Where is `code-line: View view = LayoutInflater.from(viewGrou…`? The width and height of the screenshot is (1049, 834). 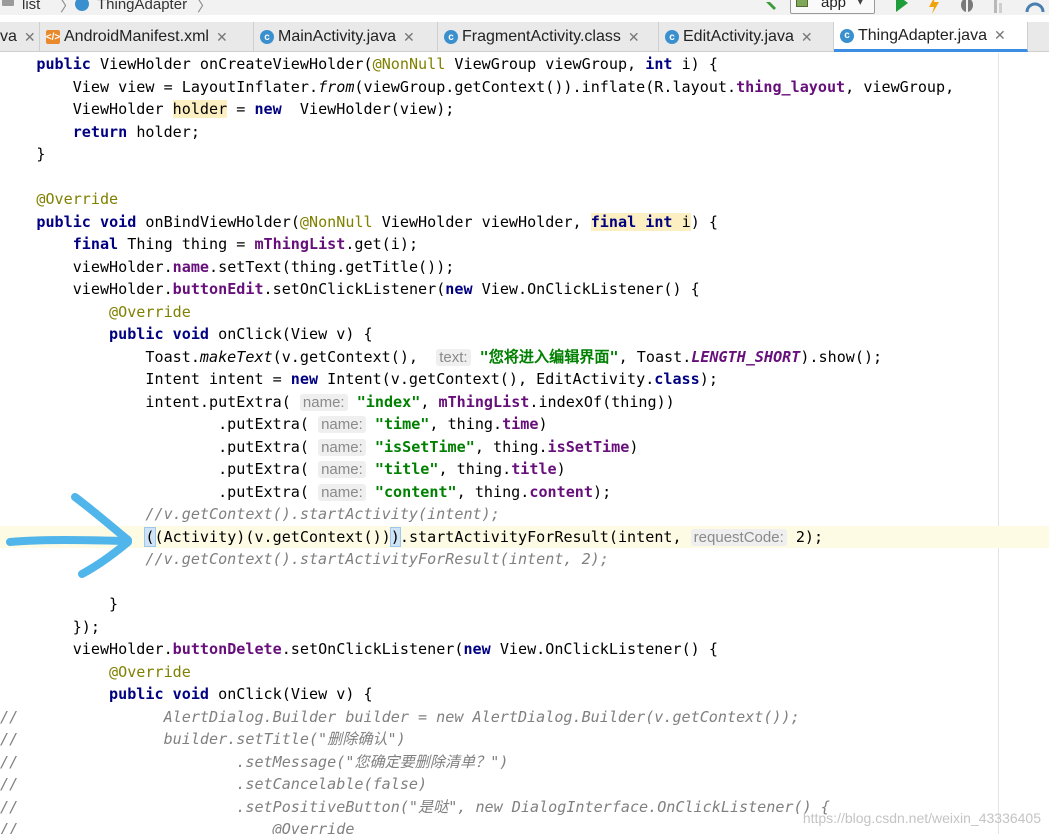
code-line: View view = LayoutInflater.from(viewGrou… is located at coordinates (524, 87).